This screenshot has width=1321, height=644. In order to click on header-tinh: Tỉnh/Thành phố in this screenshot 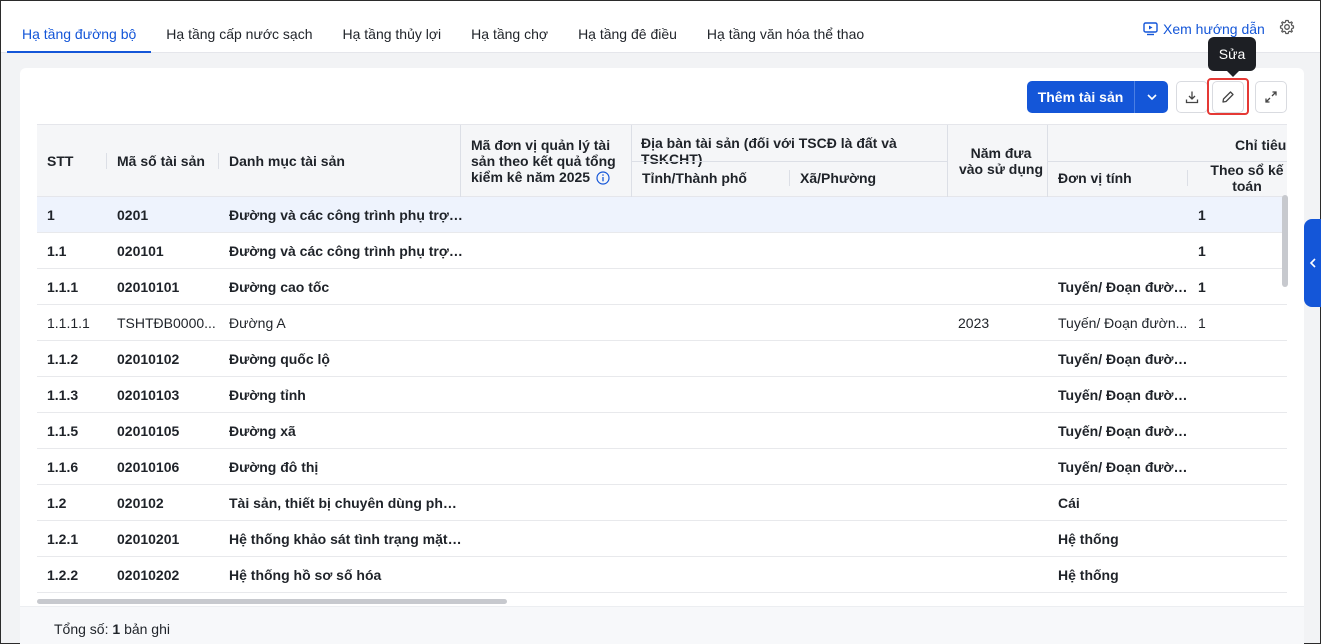, I will do `click(694, 178)`.